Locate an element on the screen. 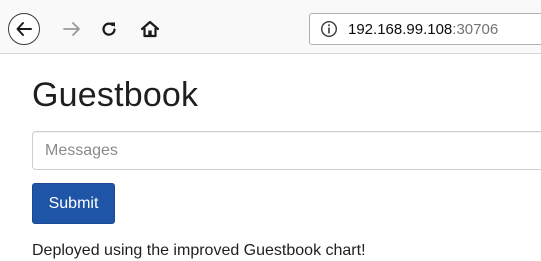  url-host: 192.168.99.108 is located at coordinates (400, 29).